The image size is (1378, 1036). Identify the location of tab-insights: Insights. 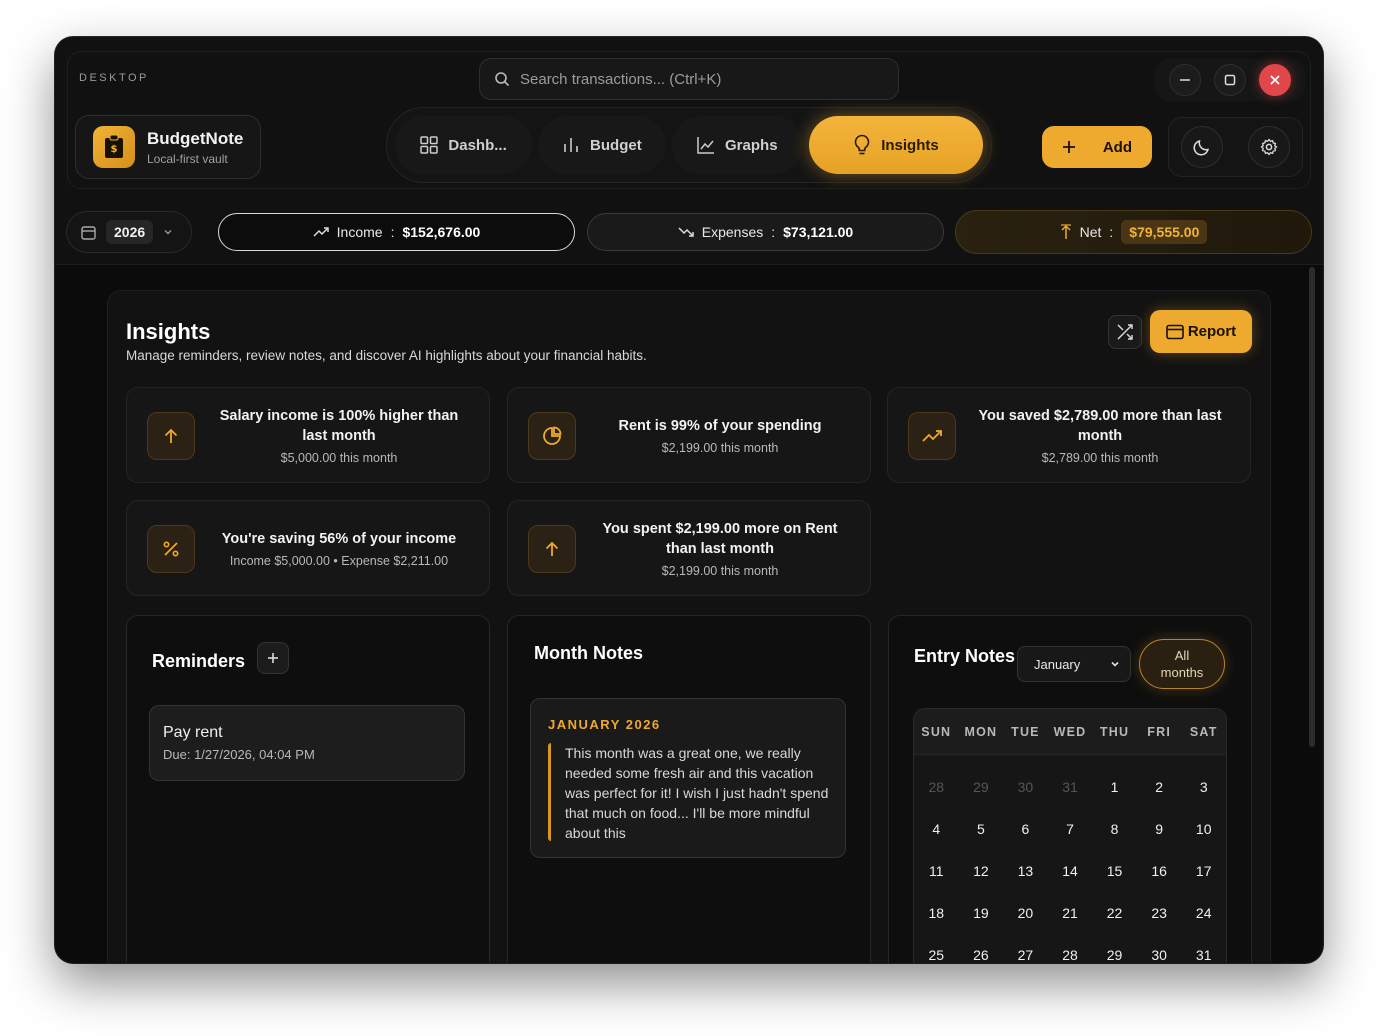
(895, 145).